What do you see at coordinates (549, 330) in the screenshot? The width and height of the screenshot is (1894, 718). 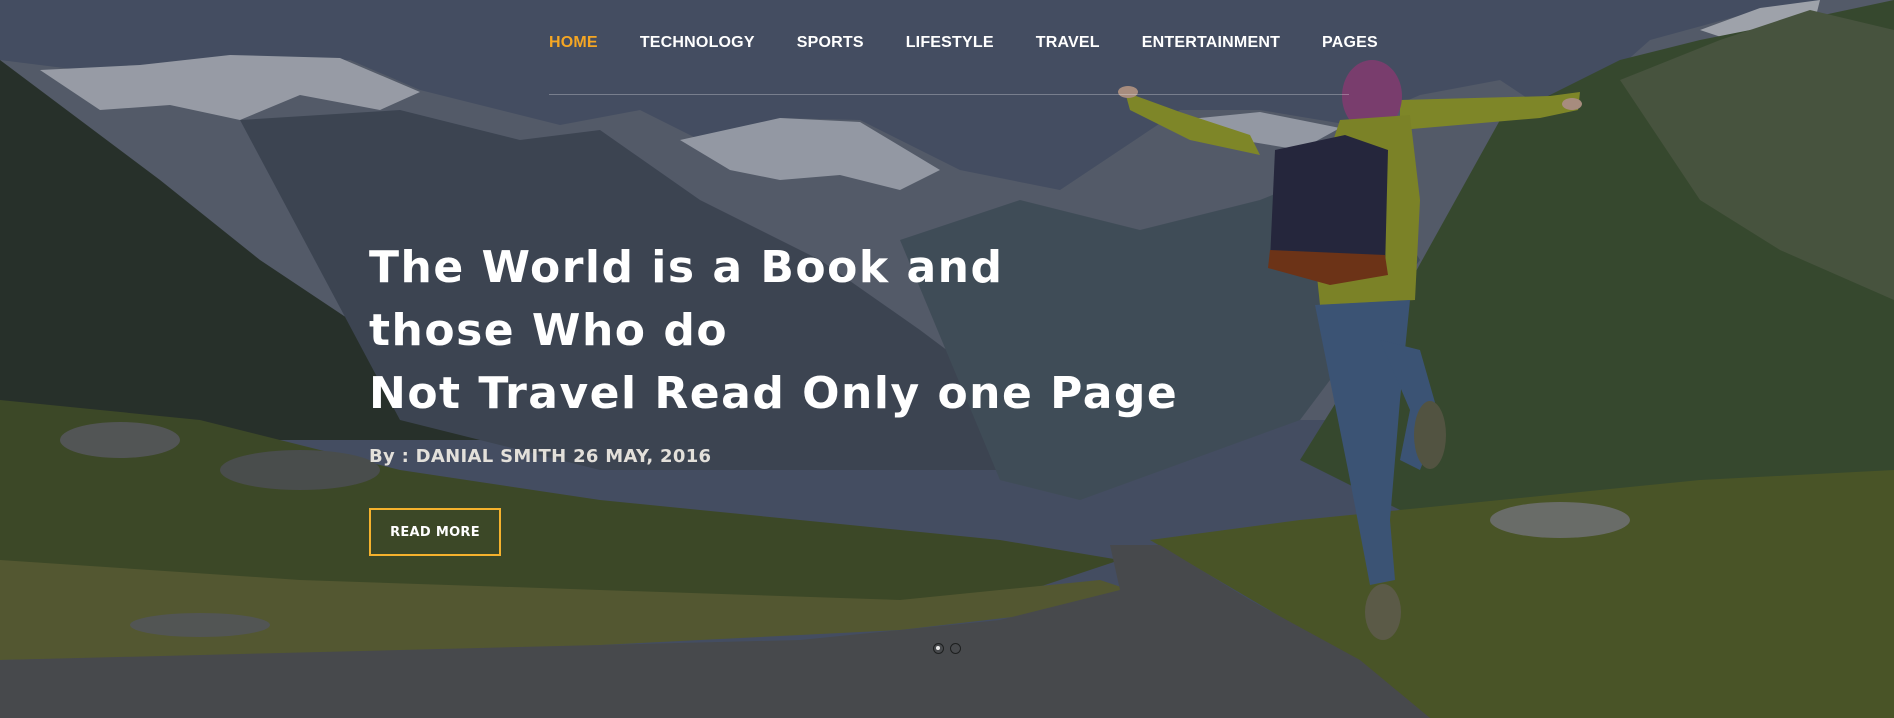 I see `hero-headline-line: those Who do` at bounding box center [549, 330].